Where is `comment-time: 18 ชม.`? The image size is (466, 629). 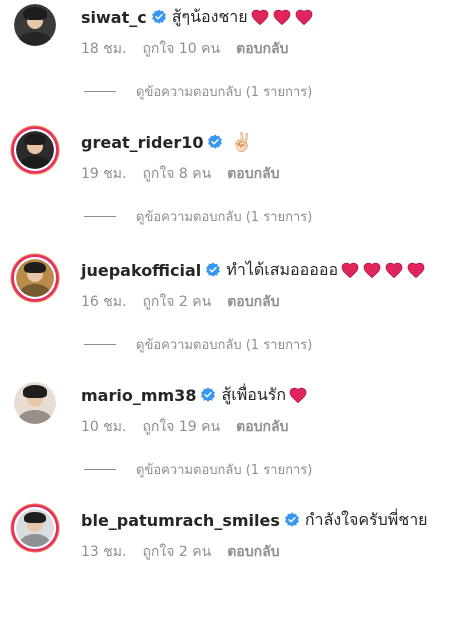 comment-time: 18 ชม. is located at coordinates (104, 49).